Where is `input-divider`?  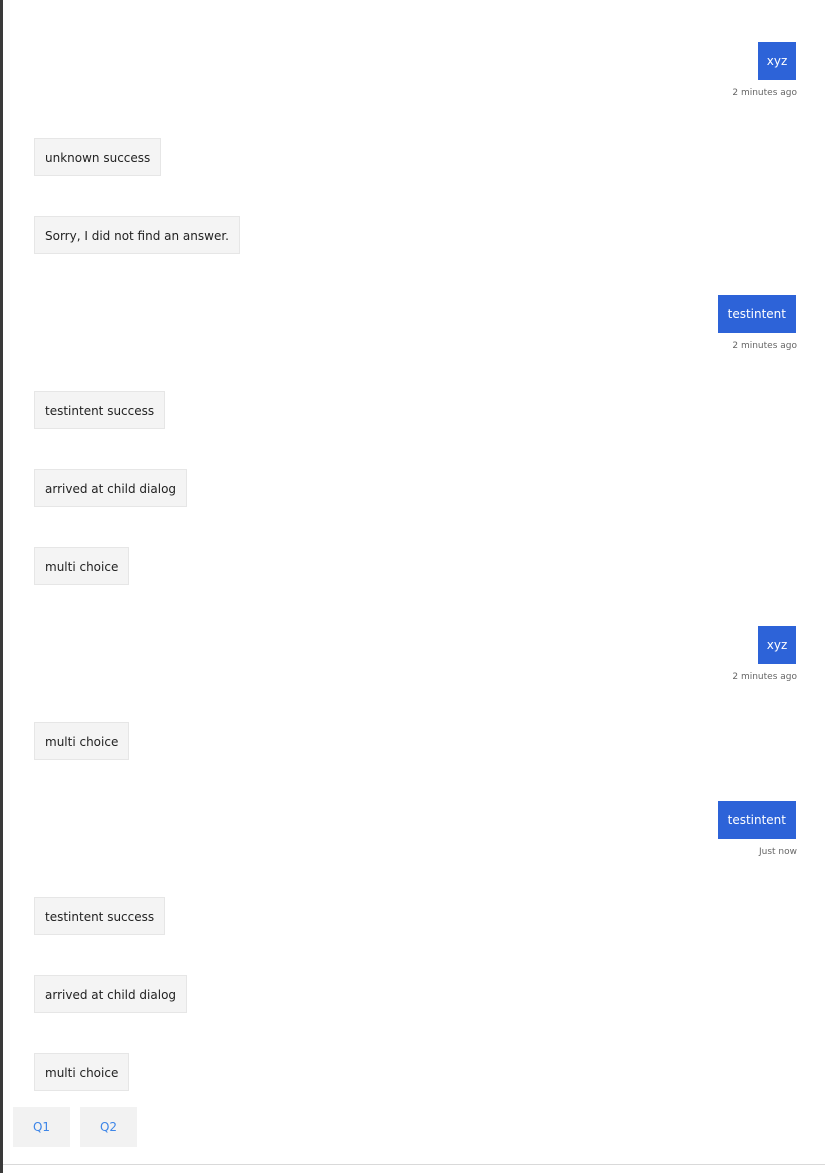
input-divider is located at coordinates (414, 1164).